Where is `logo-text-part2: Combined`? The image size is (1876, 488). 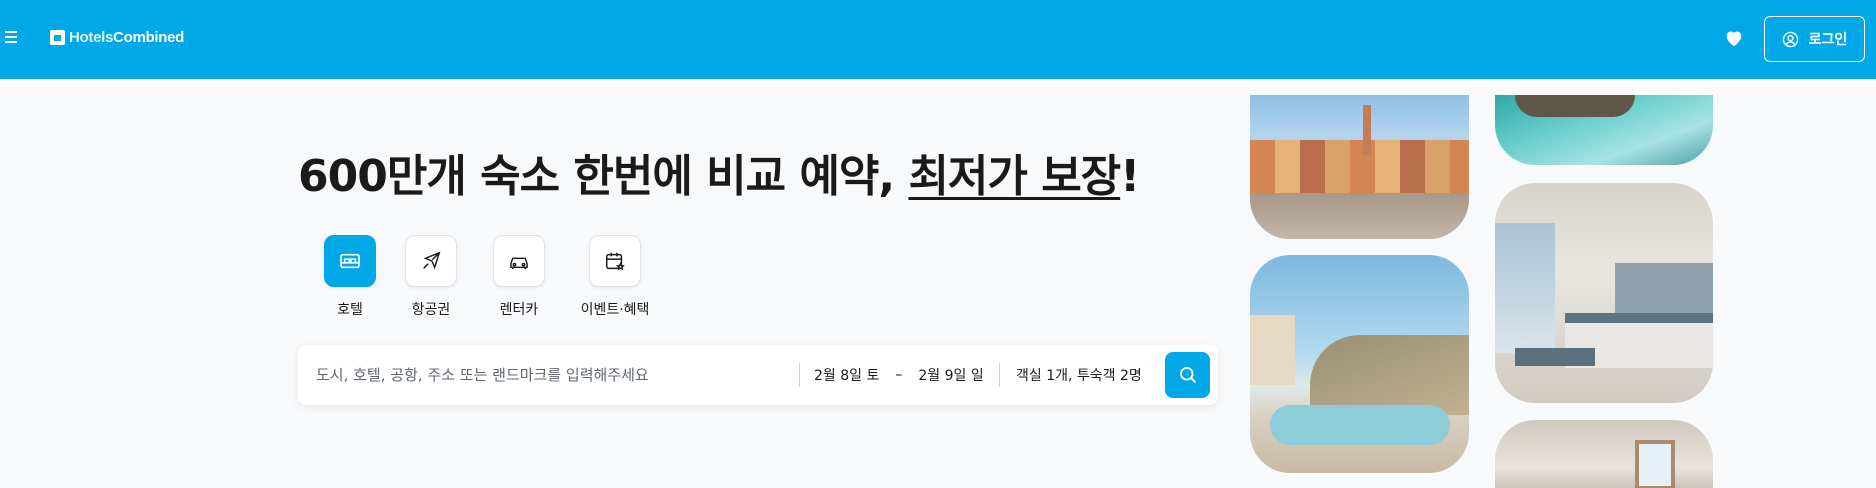 logo-text-part2: Combined is located at coordinates (148, 37).